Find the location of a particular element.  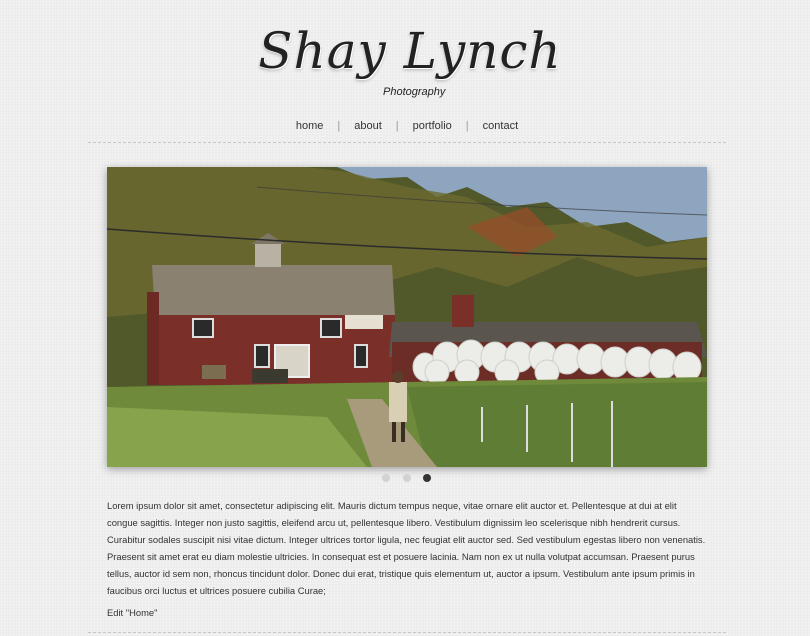

slider-pagination is located at coordinates (410, 479).